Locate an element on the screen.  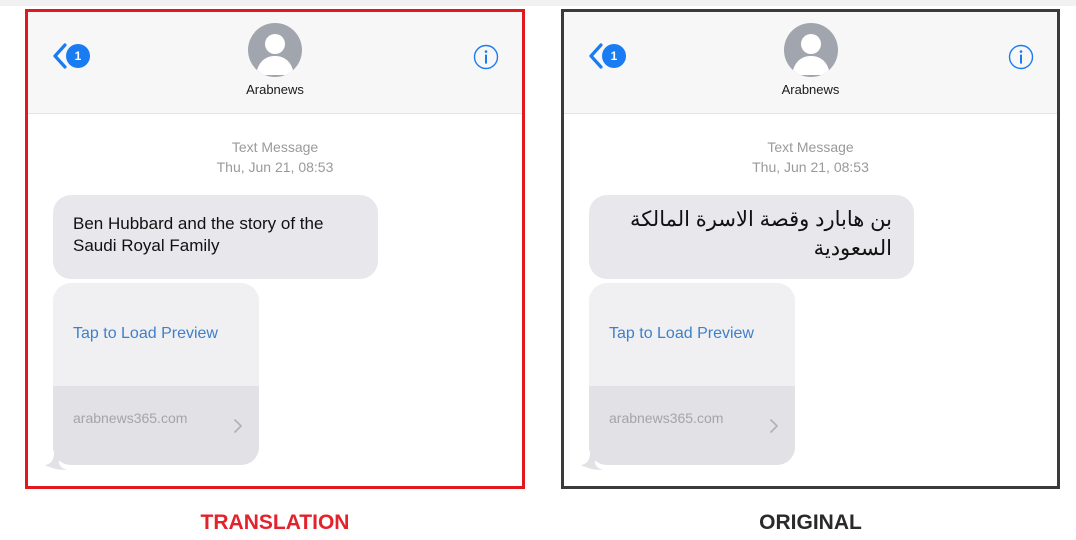
translation-caption: TRANSLATION is located at coordinates (275, 522).